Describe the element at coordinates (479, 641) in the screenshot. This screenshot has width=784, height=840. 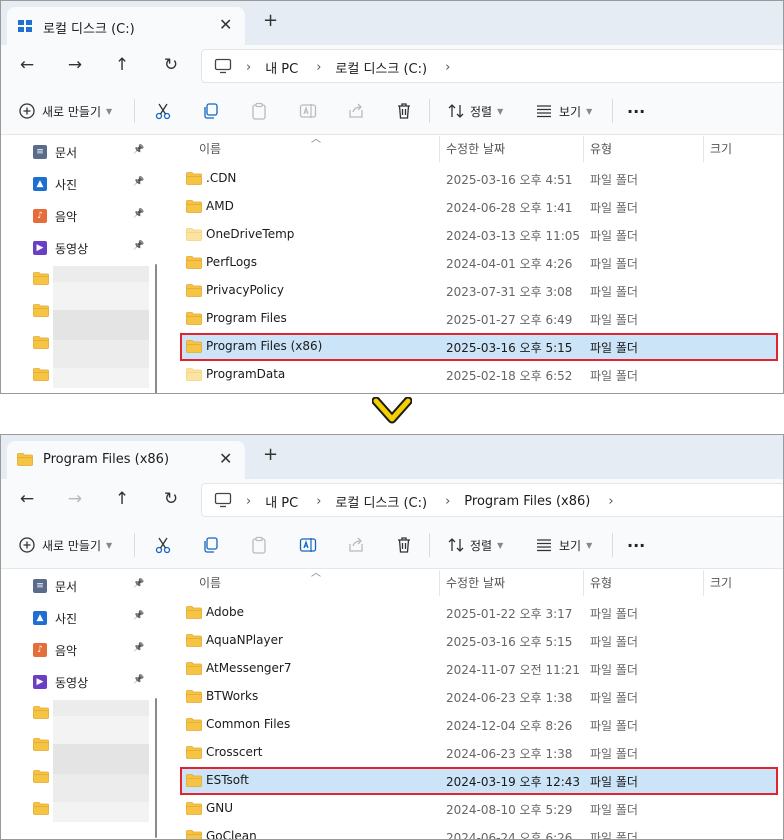
I see `file-row: AquaNPlayer 2025-03-16 오후 5:15 파일 폴더` at that location.